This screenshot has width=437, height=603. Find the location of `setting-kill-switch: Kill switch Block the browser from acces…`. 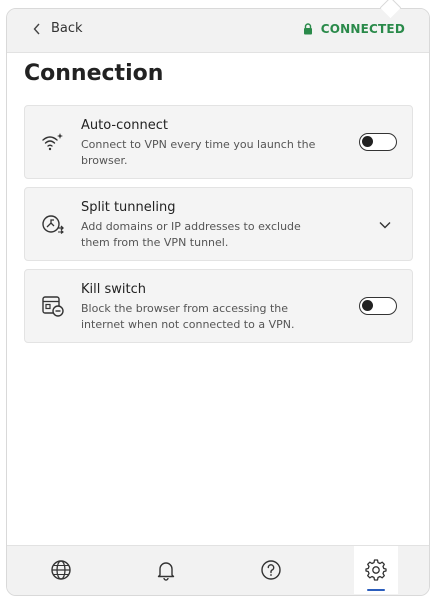

setting-kill-switch: Kill switch Block the browser from acces… is located at coordinates (218, 306).